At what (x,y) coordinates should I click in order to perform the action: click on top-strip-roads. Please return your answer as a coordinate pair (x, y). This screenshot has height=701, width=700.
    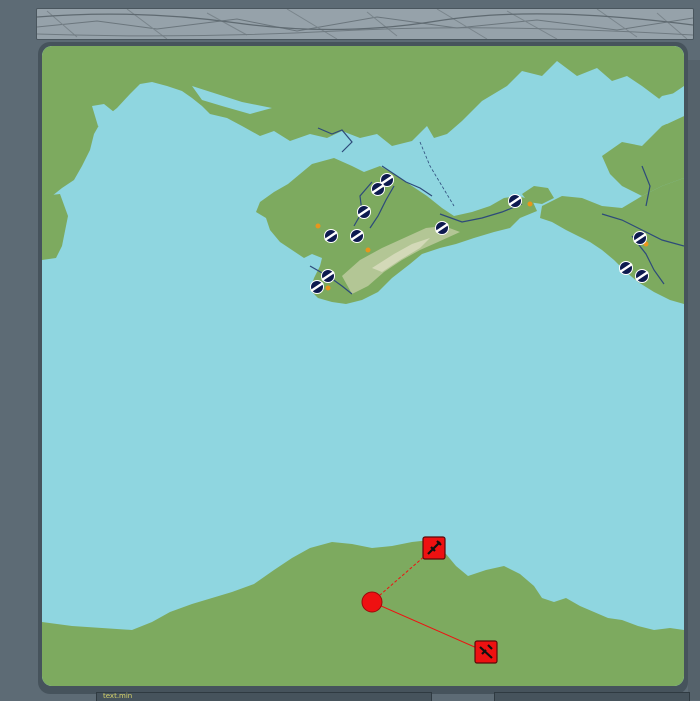
    Looking at the image, I should click on (365, 24).